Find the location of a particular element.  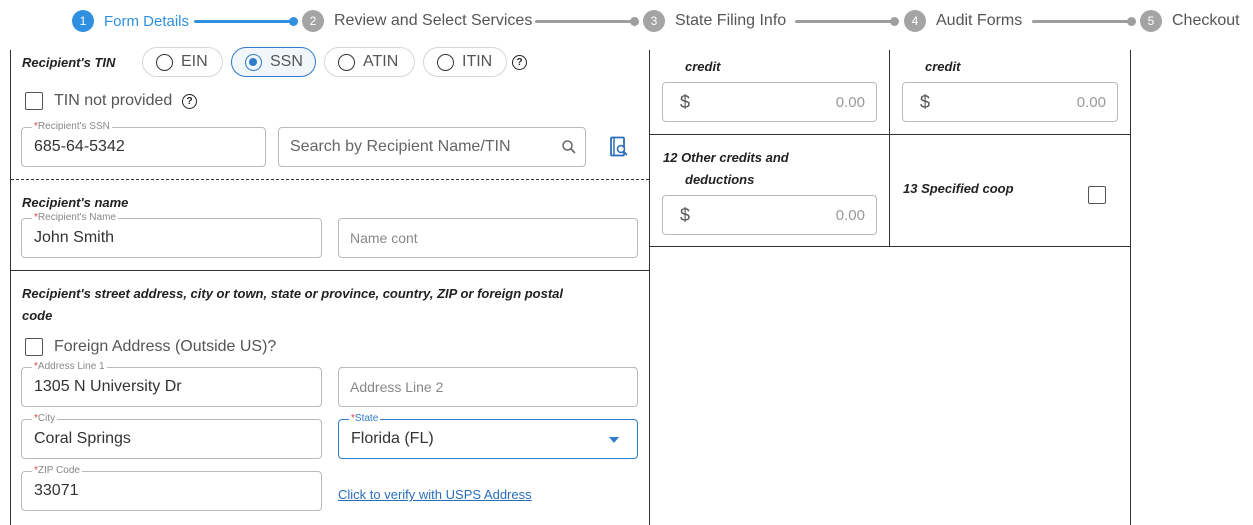

field-legend: *State is located at coordinates (365, 418).